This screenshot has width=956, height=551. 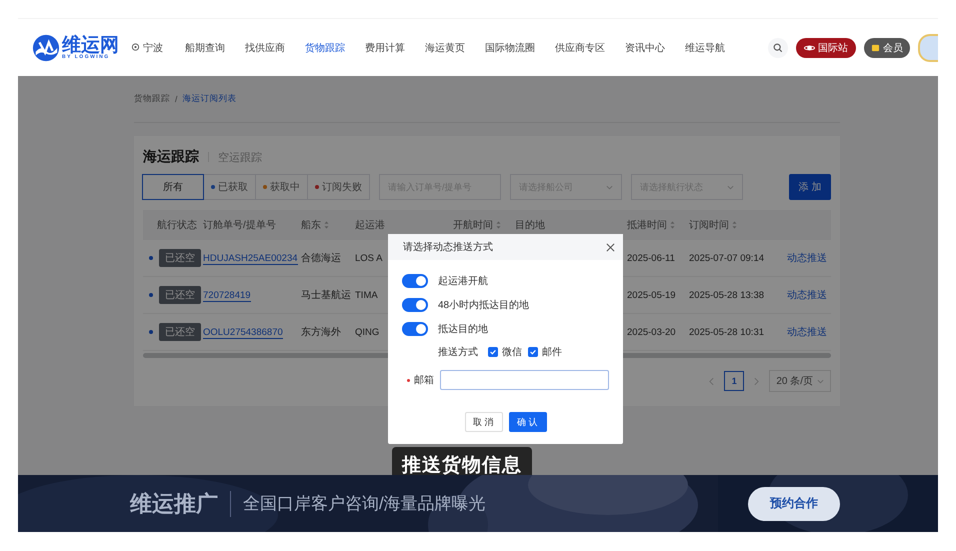 What do you see at coordinates (321, 258) in the screenshot?
I see `table-cell: 合德海运` at bounding box center [321, 258].